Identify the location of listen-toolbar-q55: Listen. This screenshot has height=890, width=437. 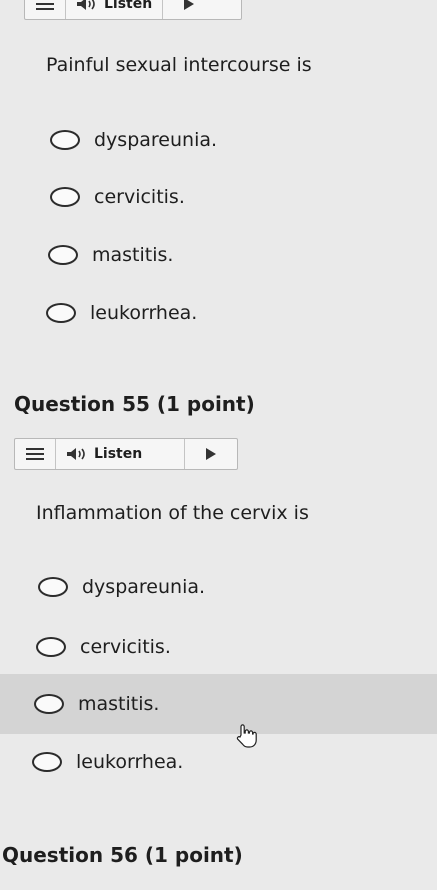
(126, 454).